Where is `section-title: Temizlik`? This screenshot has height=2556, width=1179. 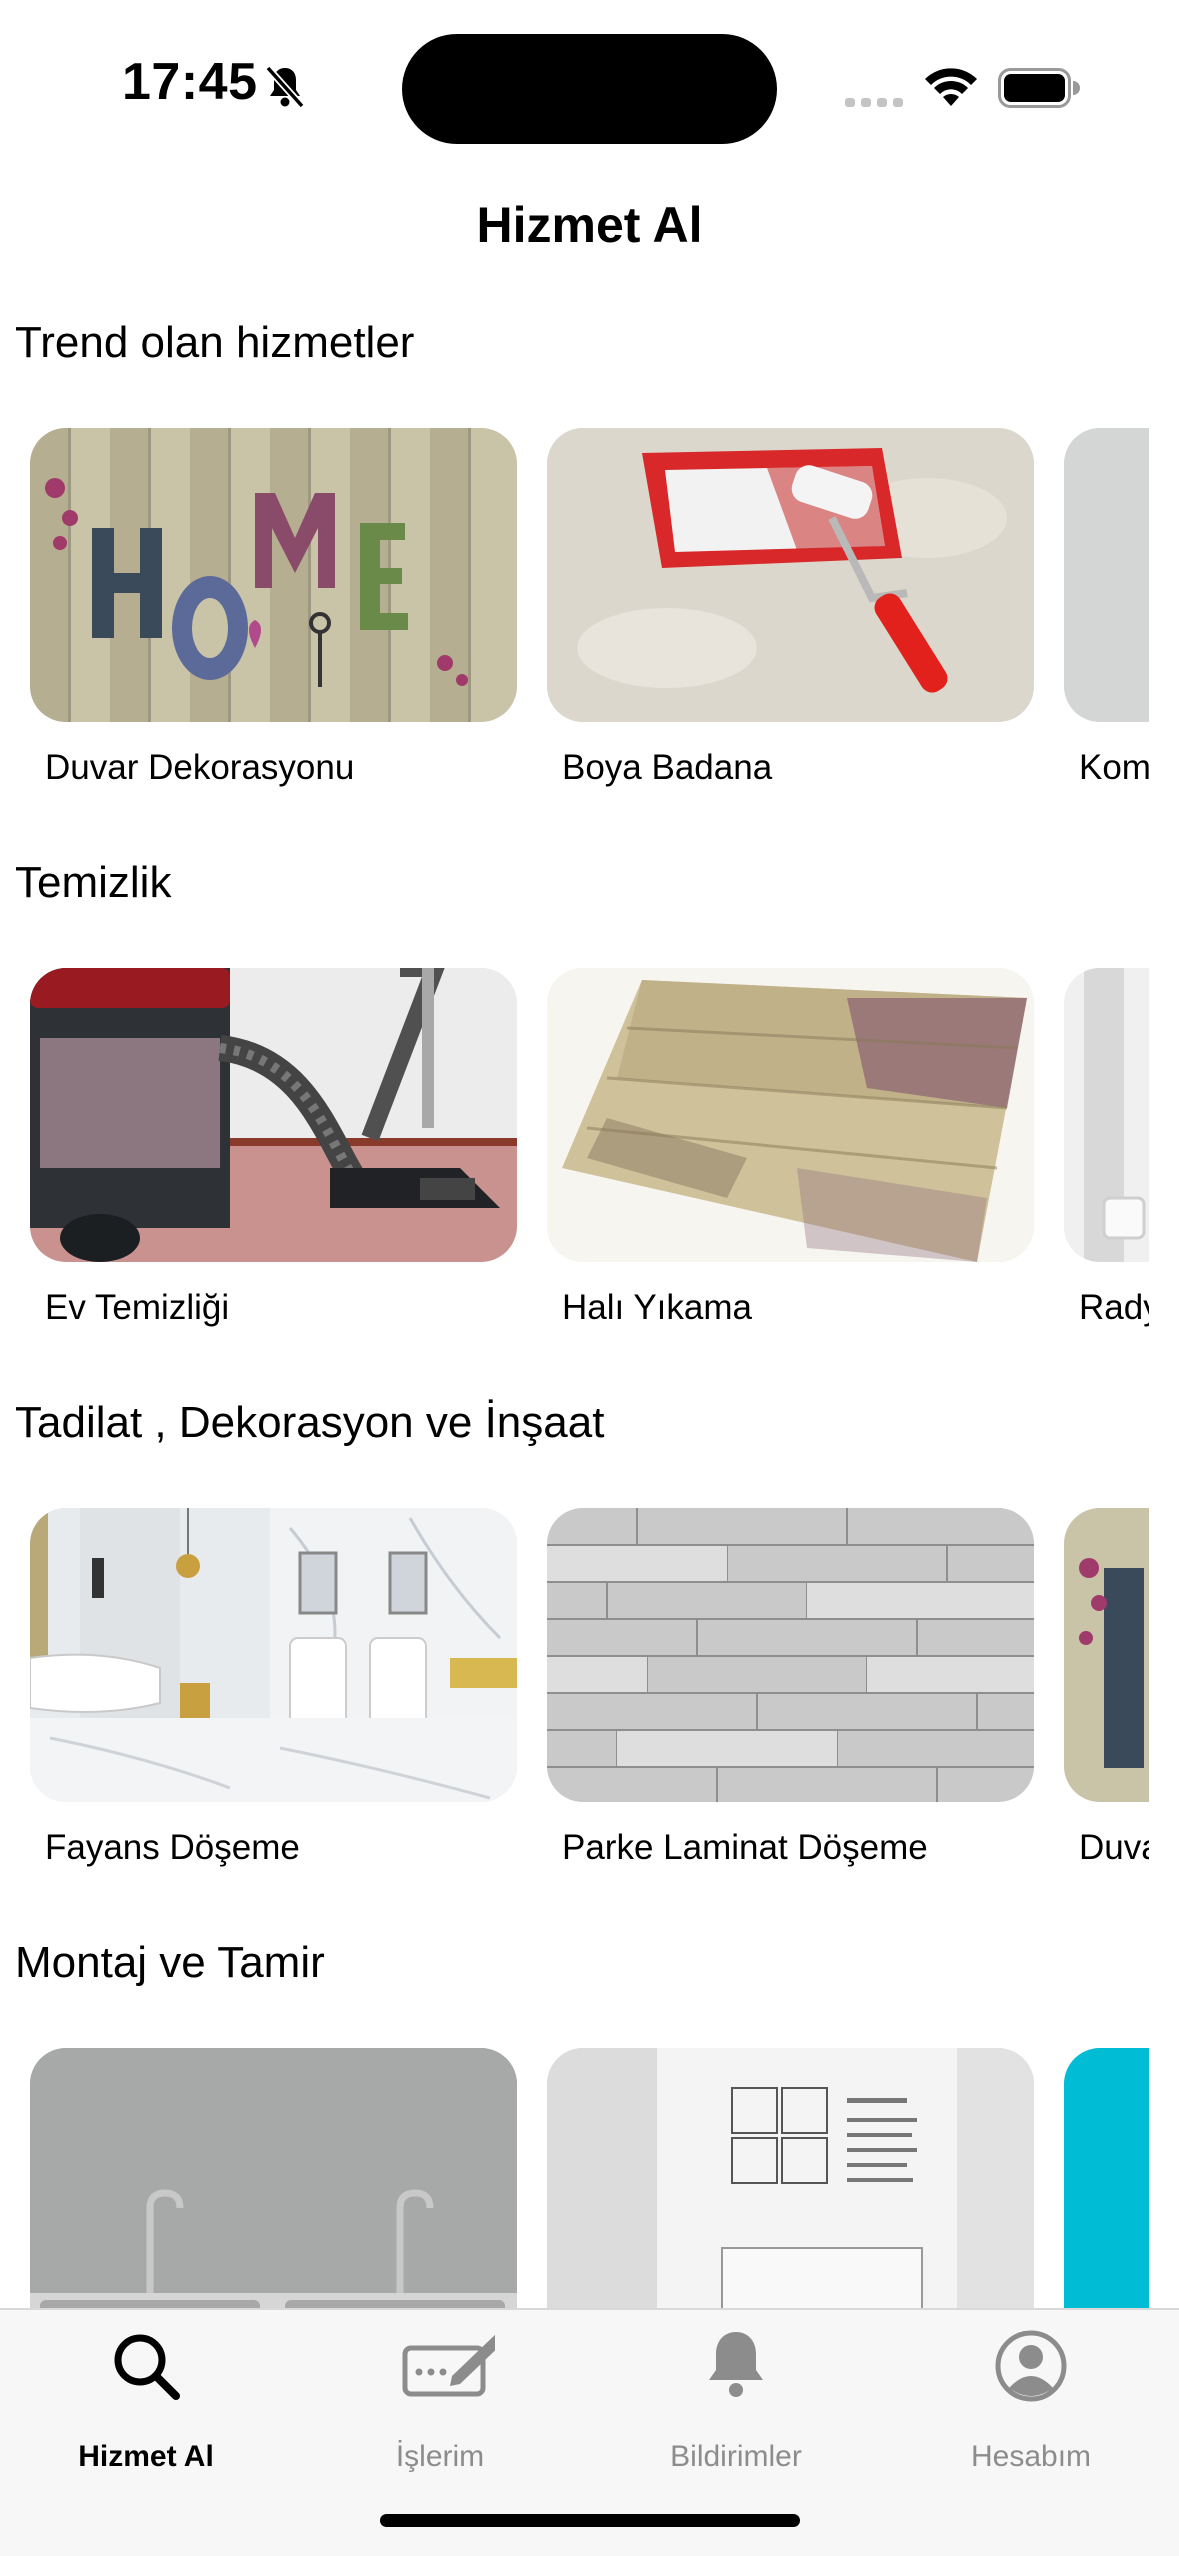
section-title: Temizlik is located at coordinates (93, 882).